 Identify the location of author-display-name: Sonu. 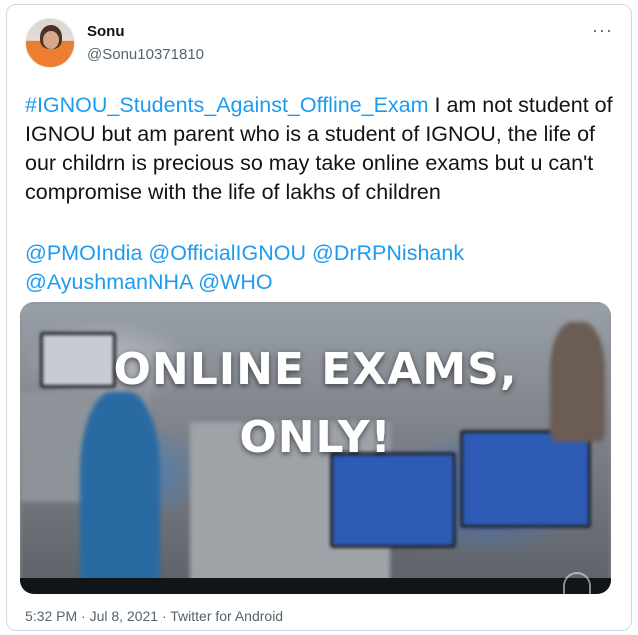
(106, 31).